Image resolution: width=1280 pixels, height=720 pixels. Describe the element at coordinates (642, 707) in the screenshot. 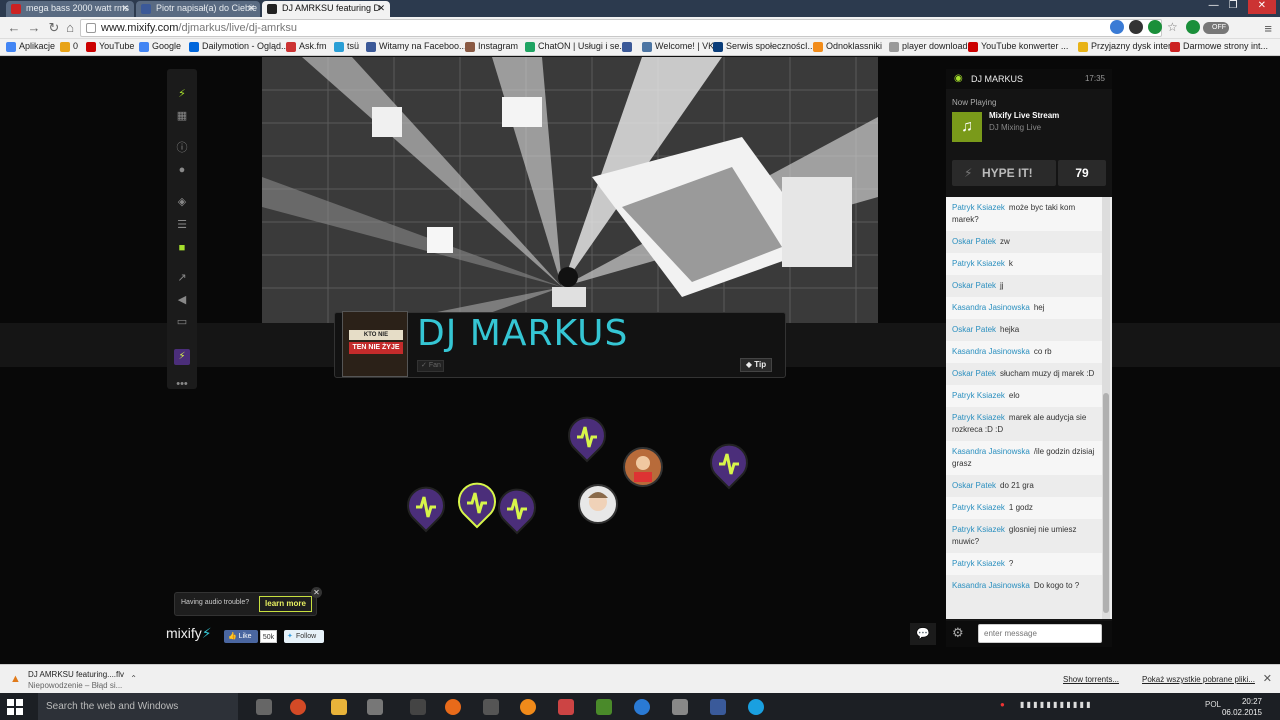

I see `internet-explorer-icon` at that location.